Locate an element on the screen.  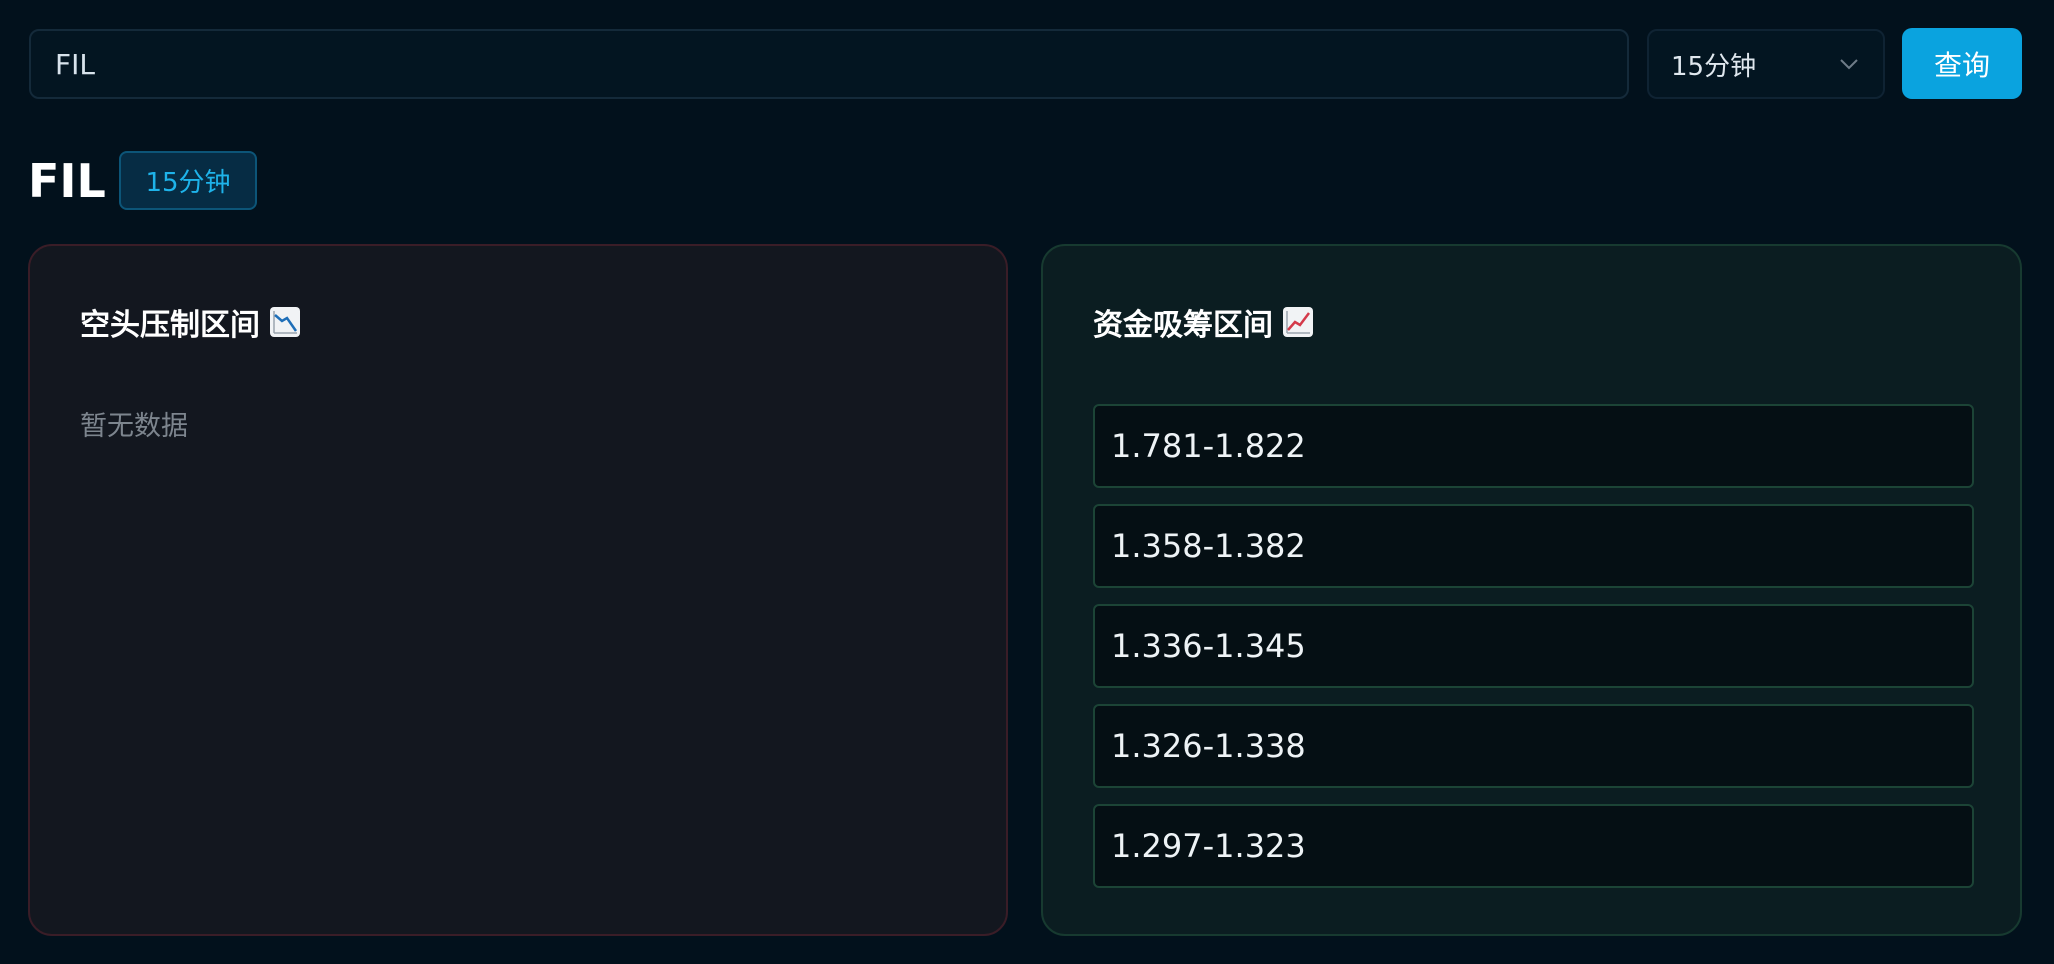
bear-empty-text: 暂无数据 is located at coordinates (134, 426).